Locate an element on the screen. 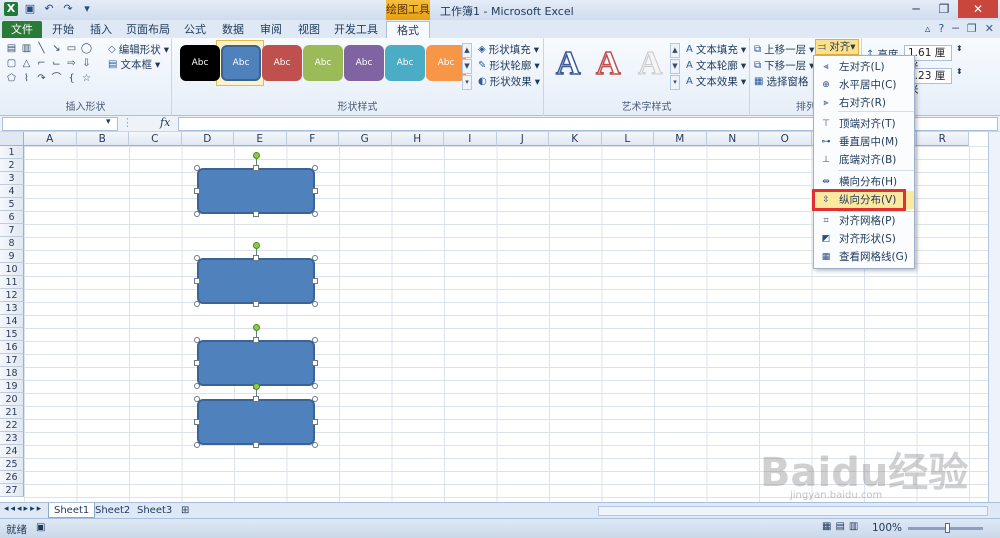 The height and width of the screenshot is (538, 1000). customize-qat-icon: ▾ is located at coordinates (87, 9).